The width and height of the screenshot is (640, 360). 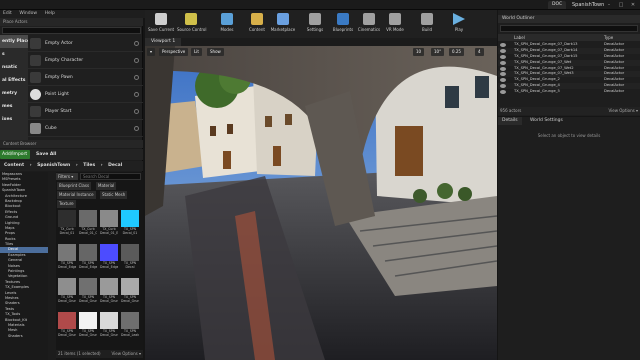 What do you see at coordinates (67, 293) in the screenshot?
I see `asset-thumbnail: TX_SPN Decal_Grunge_01` at bounding box center [67, 293].